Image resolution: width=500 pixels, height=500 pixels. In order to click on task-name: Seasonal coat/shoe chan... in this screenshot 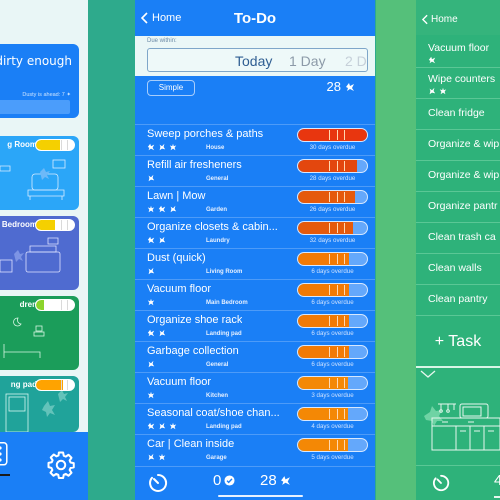, I will do `click(213, 413)`.